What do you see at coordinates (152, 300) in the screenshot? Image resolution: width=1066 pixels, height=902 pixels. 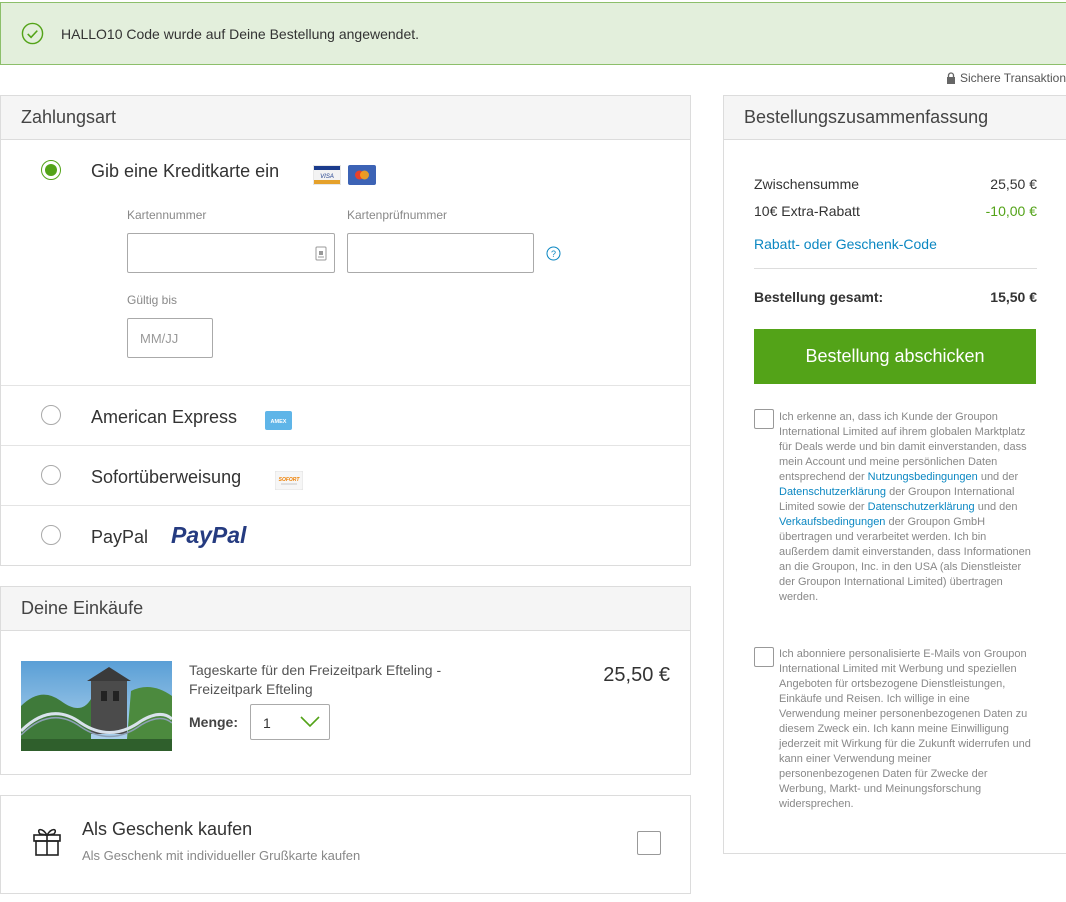 I see `expiry-label: Gültig bis` at bounding box center [152, 300].